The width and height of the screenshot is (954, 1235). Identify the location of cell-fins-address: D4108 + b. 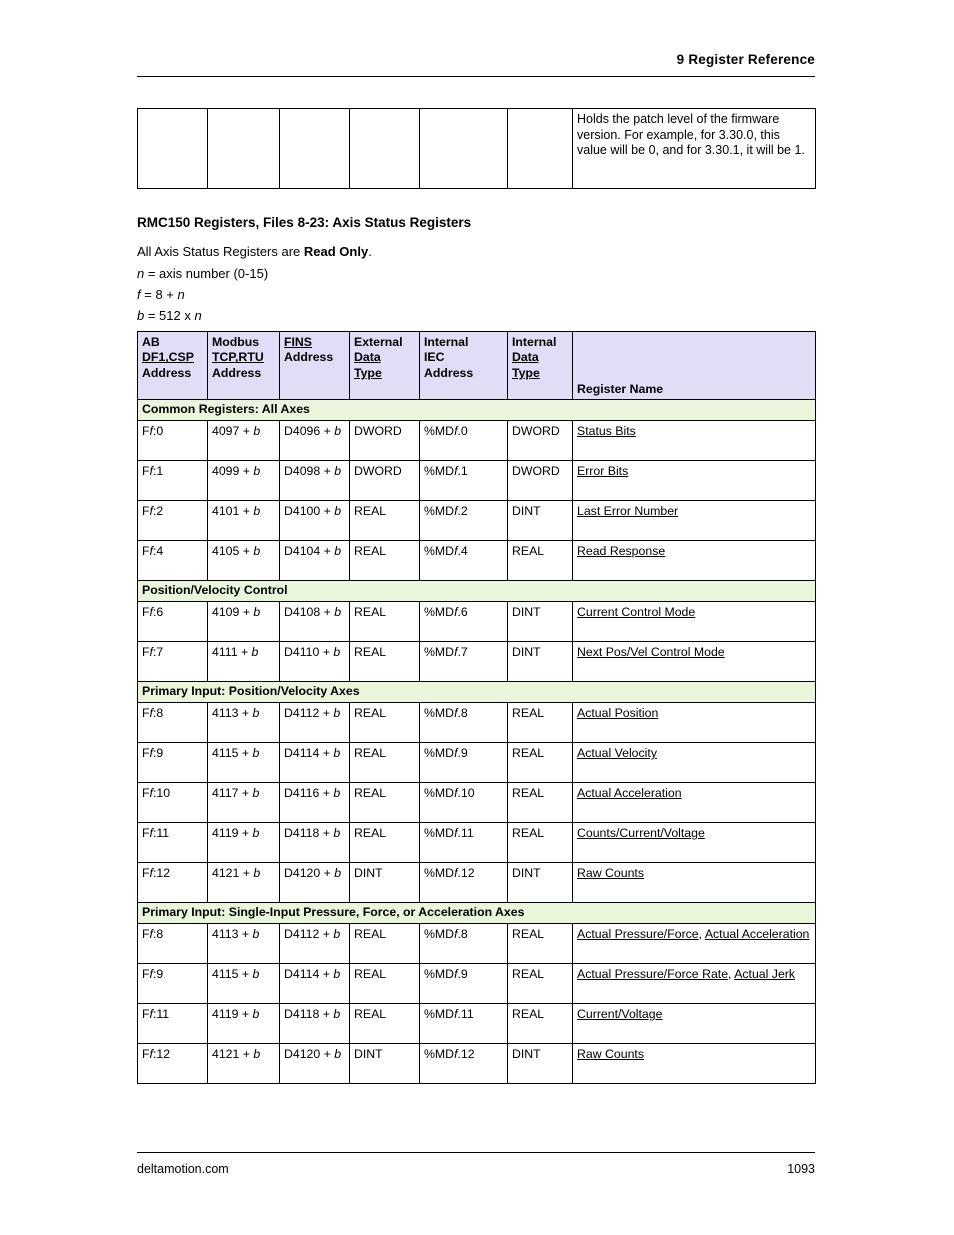
(314, 621).